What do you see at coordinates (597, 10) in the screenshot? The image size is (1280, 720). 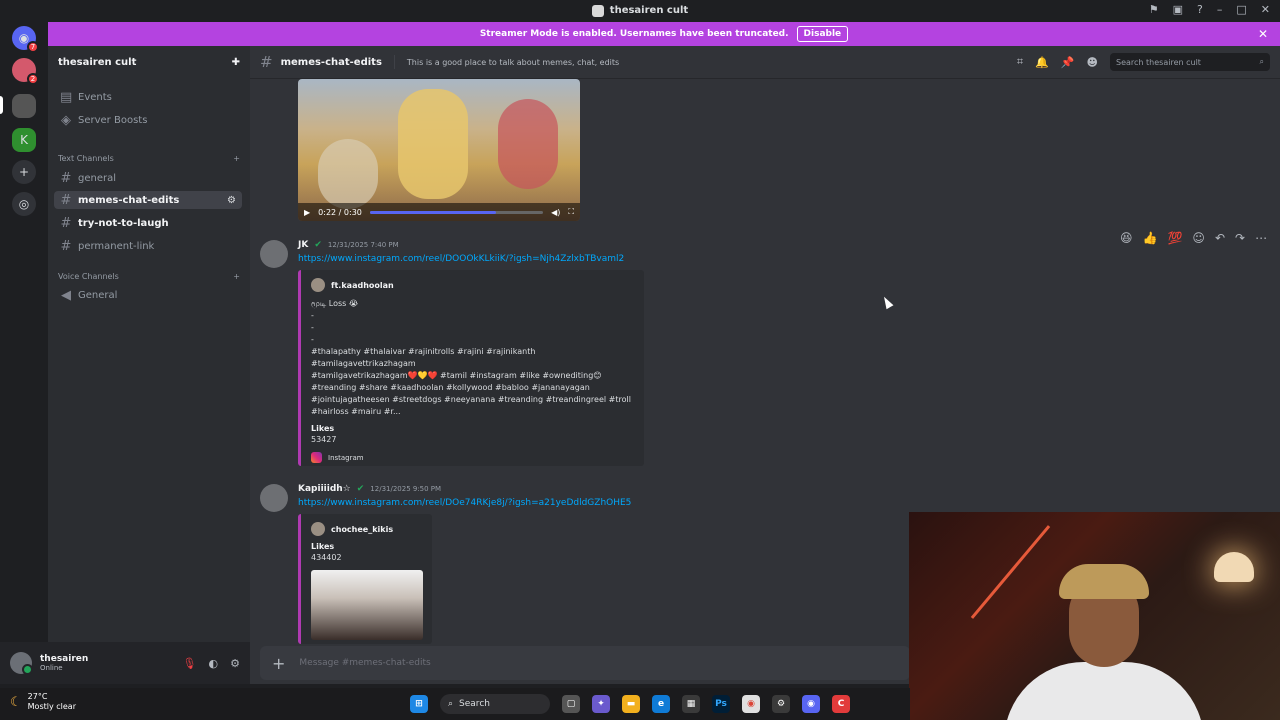 I see `server-avatar-icon` at bounding box center [597, 10].